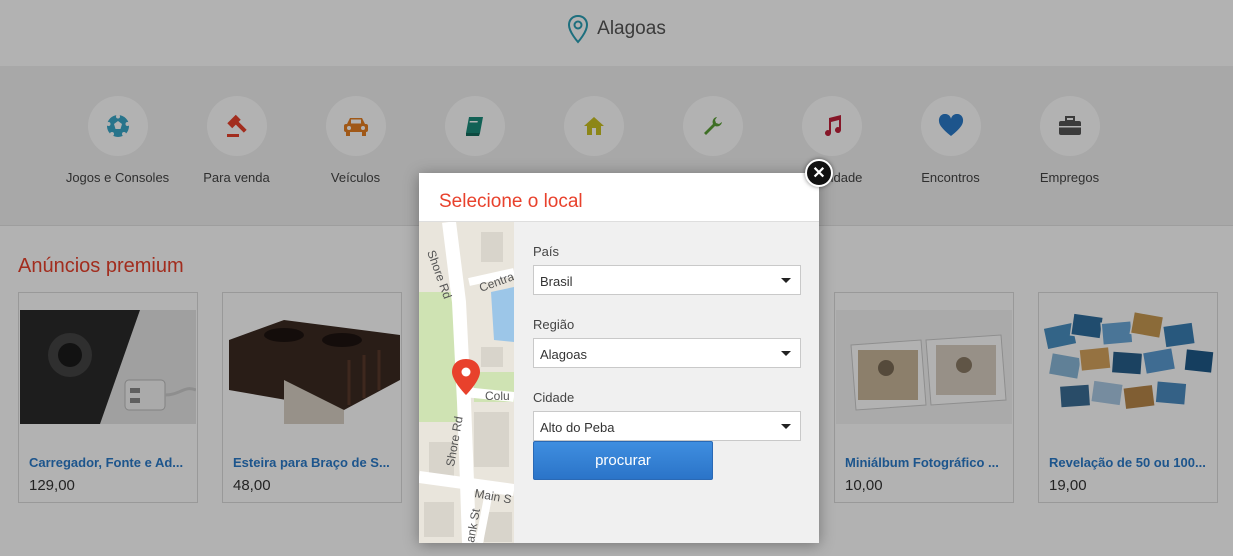 The image size is (1233, 556). What do you see at coordinates (667, 426) in the screenshot?
I see `city-select: Alto do Peba` at bounding box center [667, 426].